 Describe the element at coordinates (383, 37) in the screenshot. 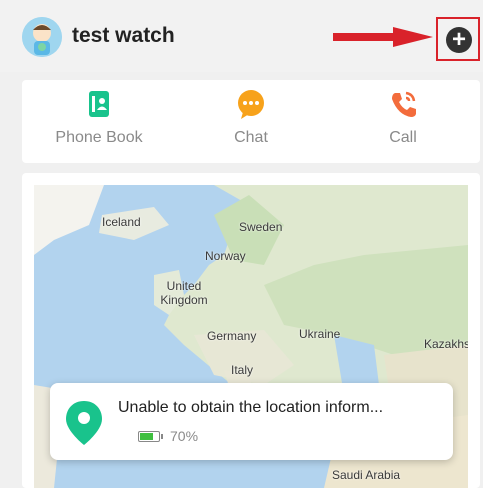

I see `annotation-arrow-icon` at that location.